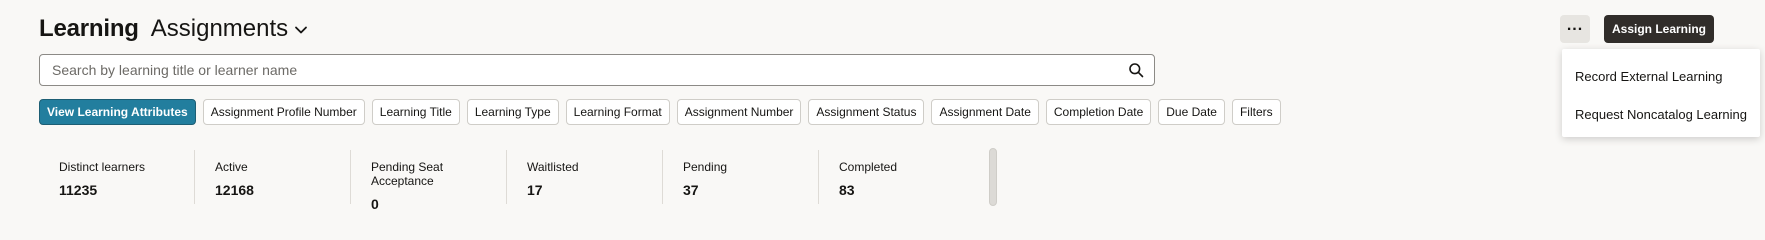 This screenshot has height=240, width=1765. Describe the element at coordinates (691, 190) in the screenshot. I see `metric-value: 37` at that location.